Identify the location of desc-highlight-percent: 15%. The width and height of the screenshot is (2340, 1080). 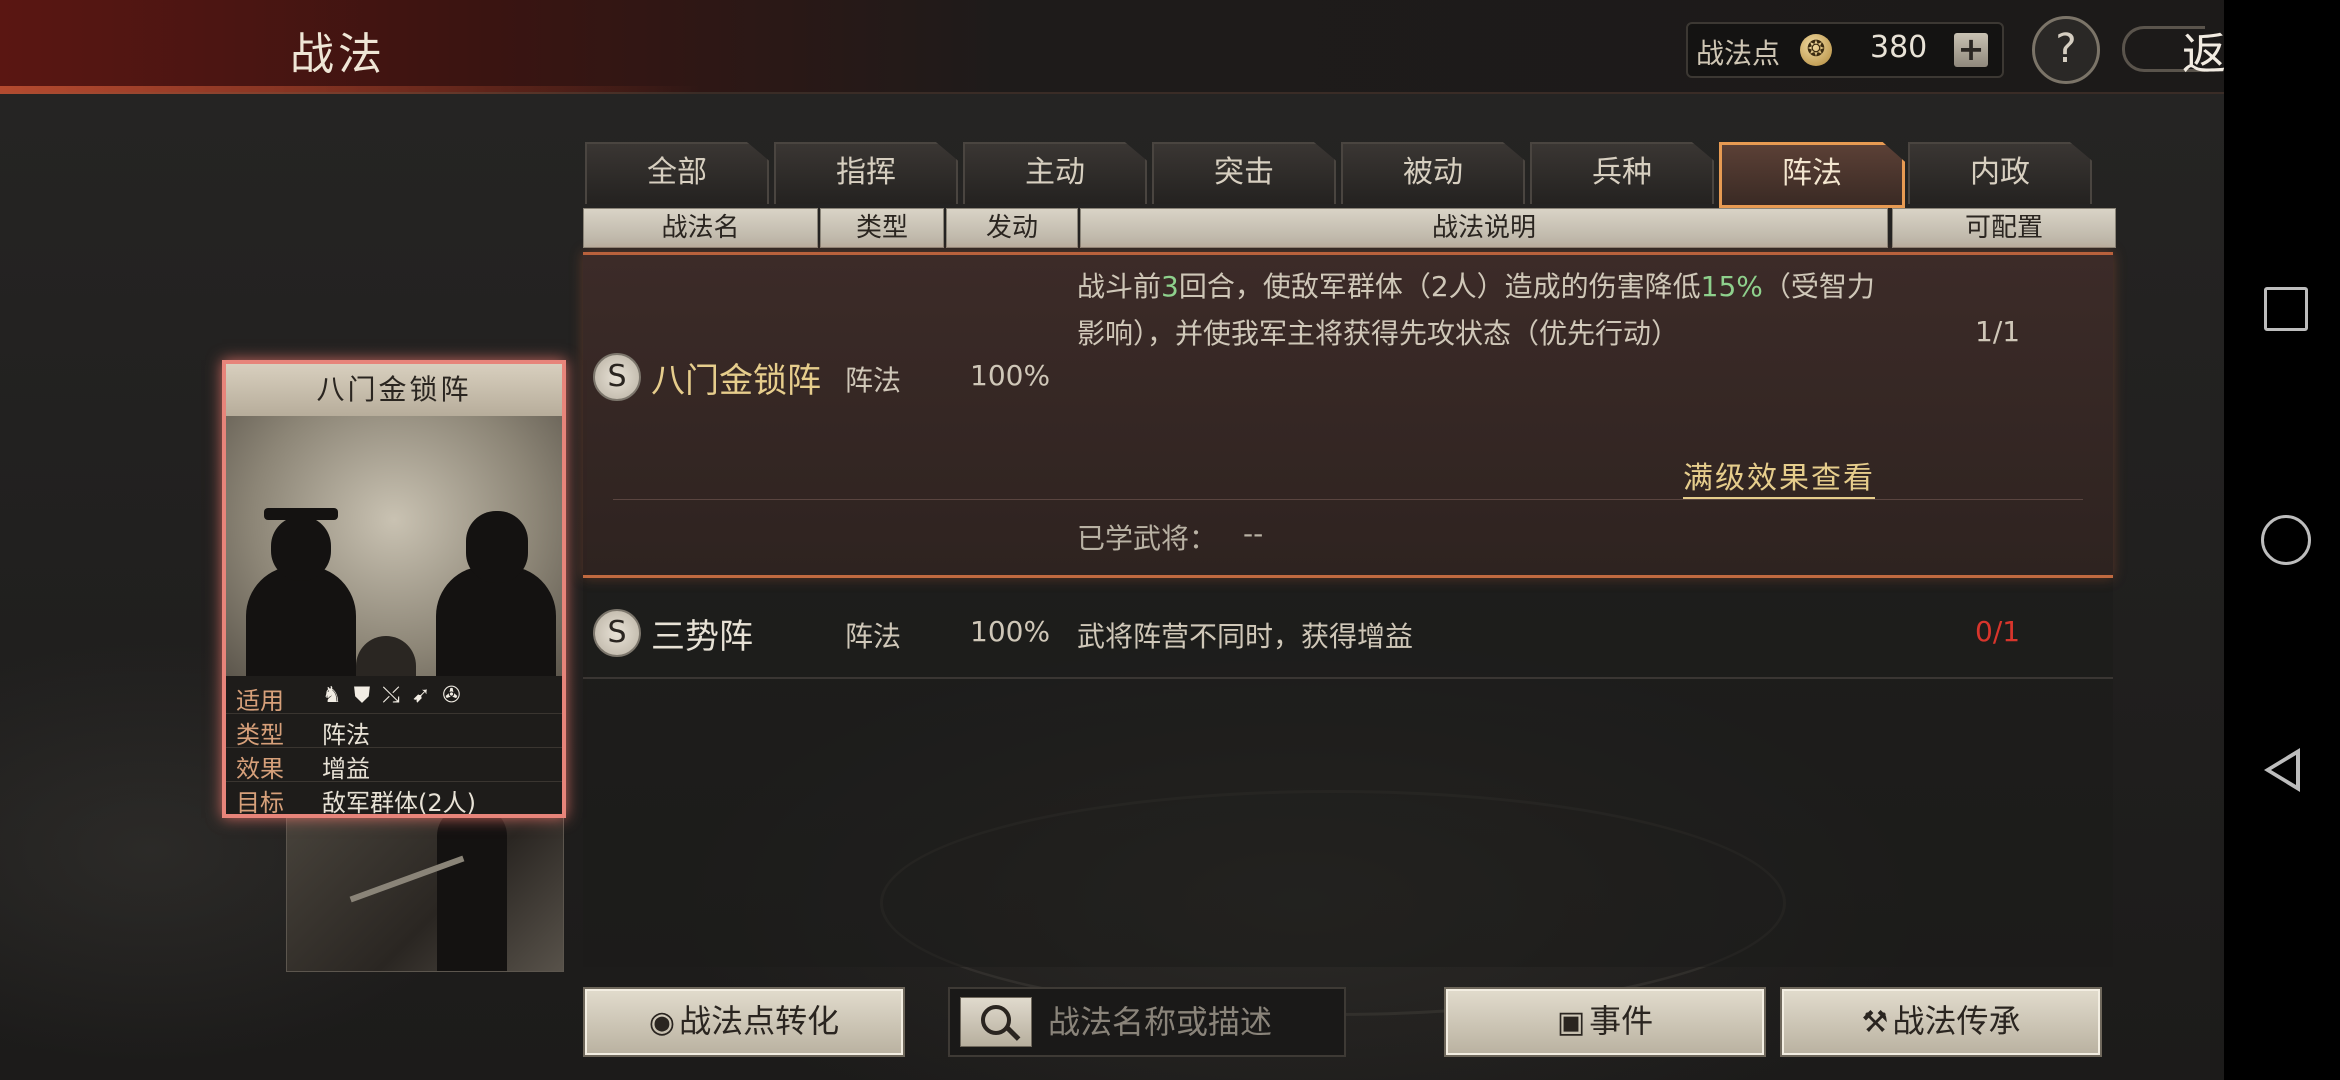
(1731, 286).